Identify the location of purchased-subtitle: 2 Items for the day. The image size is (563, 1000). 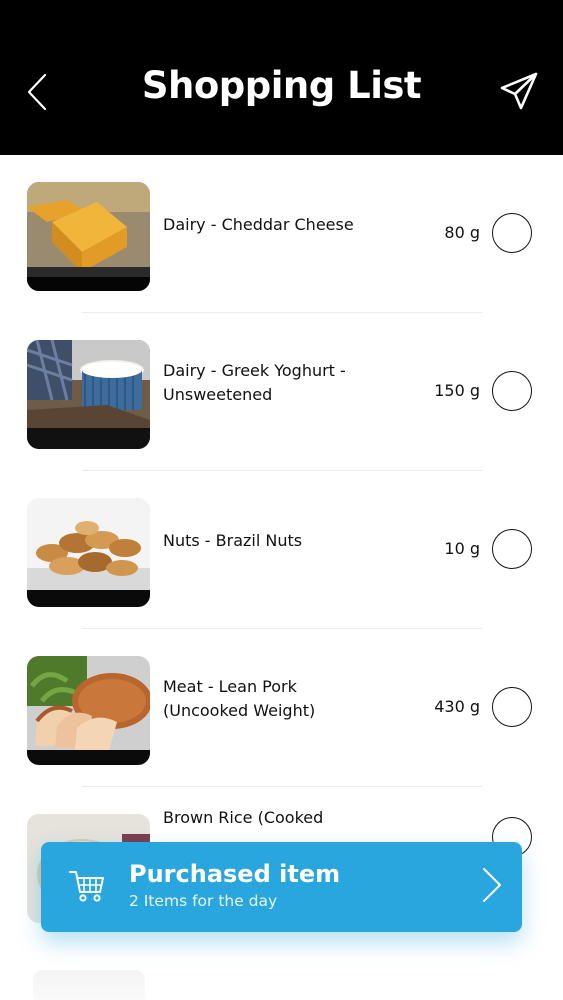
(203, 901).